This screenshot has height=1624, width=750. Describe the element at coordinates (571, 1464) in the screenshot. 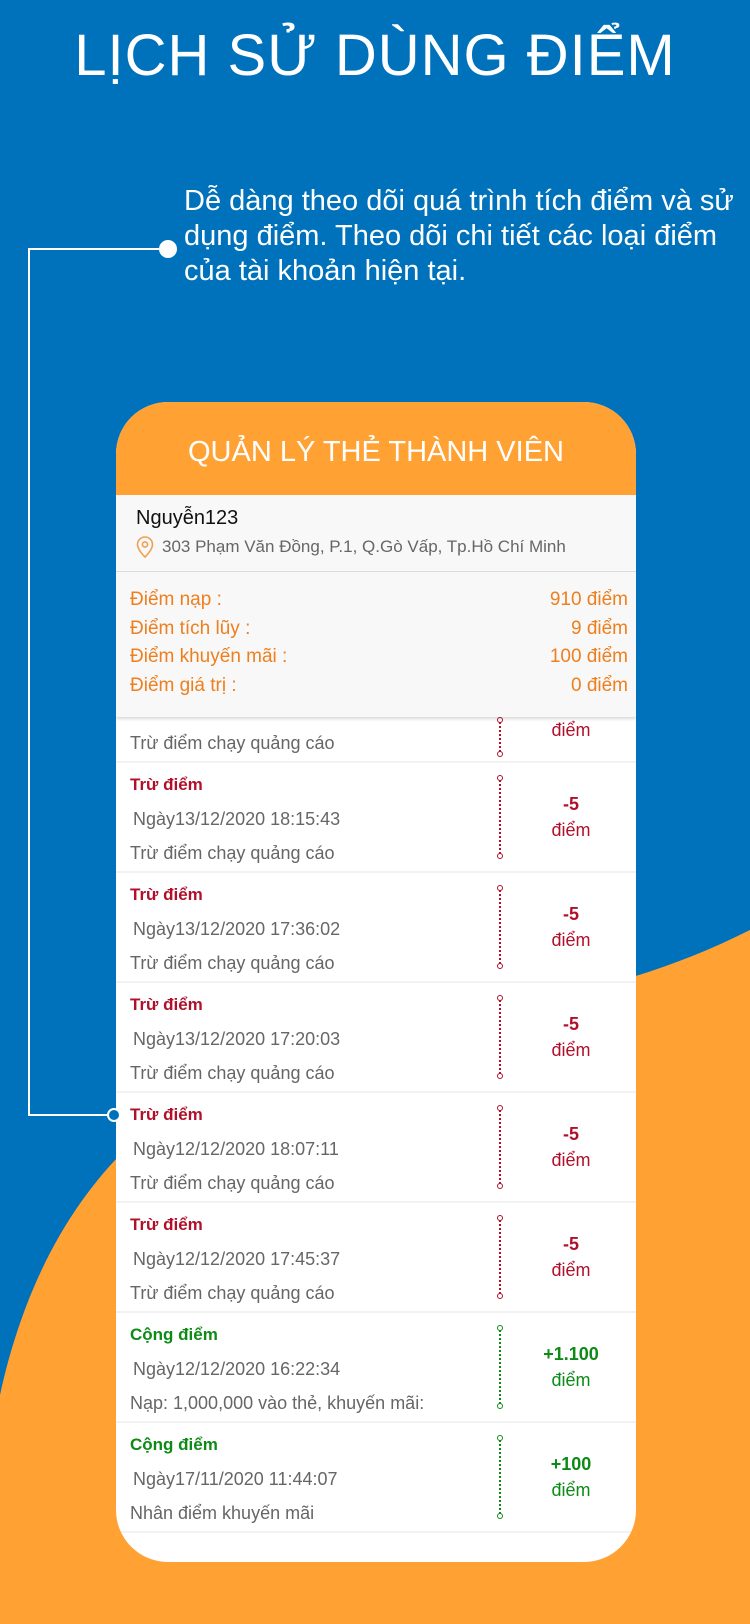

I see `amount-value: +100` at that location.